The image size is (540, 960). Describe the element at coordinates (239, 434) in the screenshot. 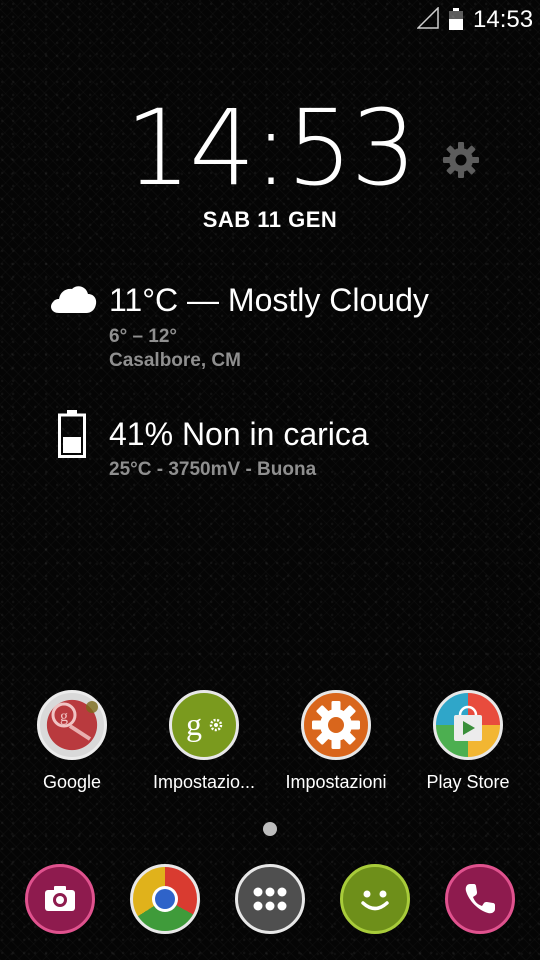

I see `battery-summary: 41% Non in carica` at that location.